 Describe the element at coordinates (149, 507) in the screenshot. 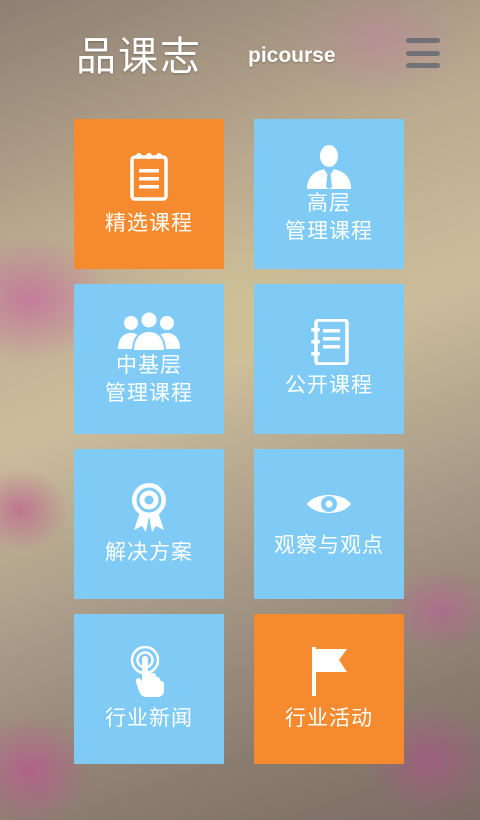

I see `target-badge-icon` at that location.